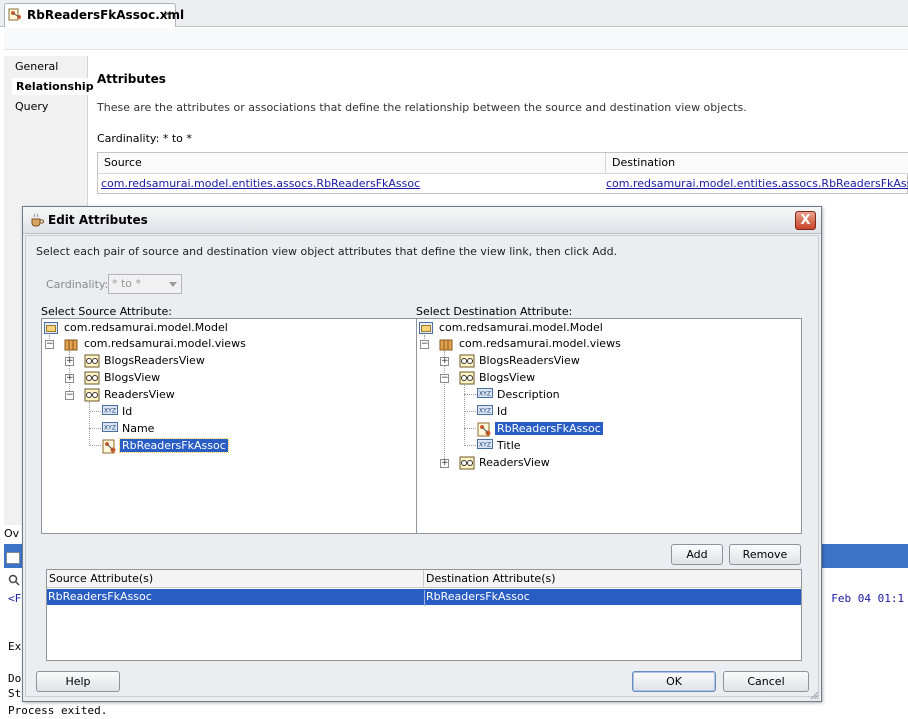  I want to click on cardinality-text: Cardinality: * to *, so click(144, 138).